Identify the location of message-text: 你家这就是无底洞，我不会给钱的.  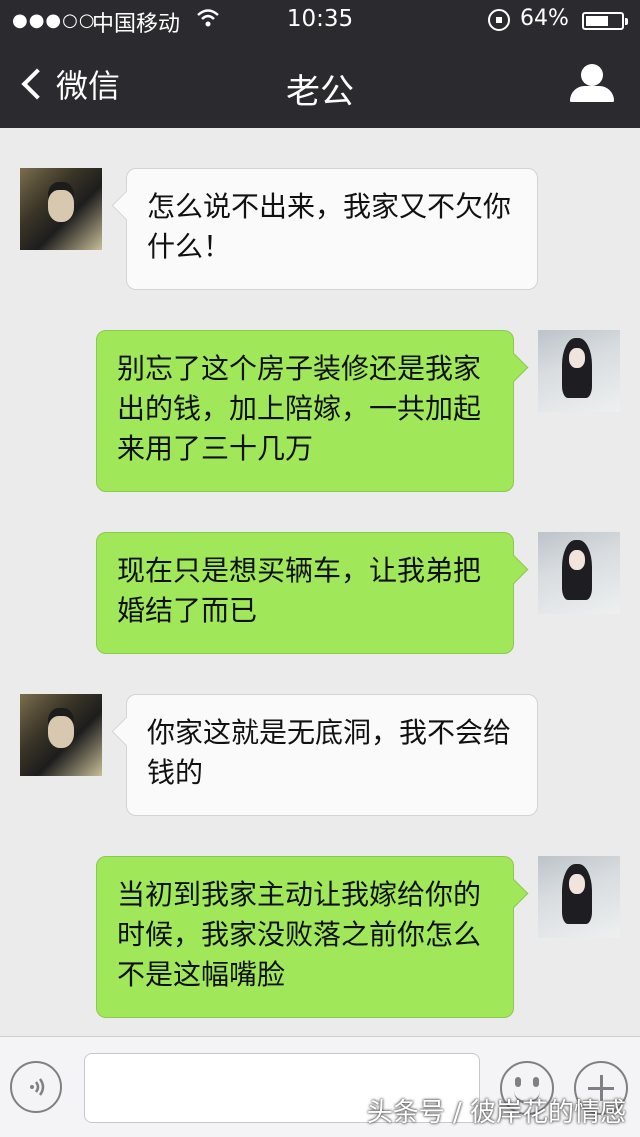
(329, 752).